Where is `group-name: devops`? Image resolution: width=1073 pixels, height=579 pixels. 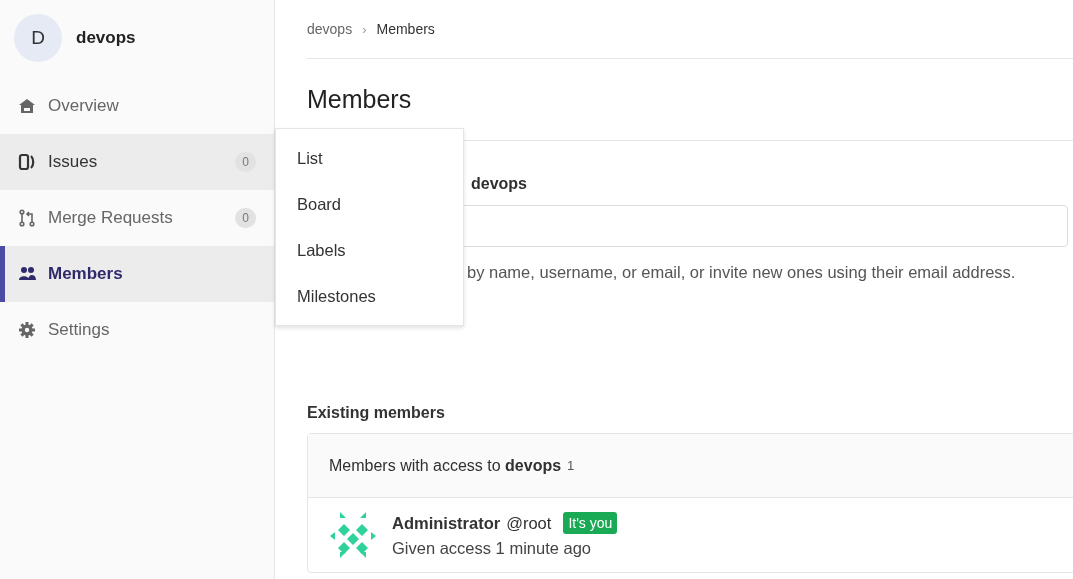
group-name: devops is located at coordinates (106, 38).